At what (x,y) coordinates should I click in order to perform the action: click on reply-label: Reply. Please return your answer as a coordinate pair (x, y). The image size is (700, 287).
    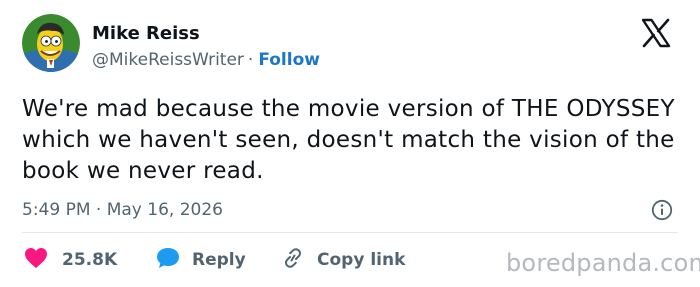
    Looking at the image, I should click on (219, 260).